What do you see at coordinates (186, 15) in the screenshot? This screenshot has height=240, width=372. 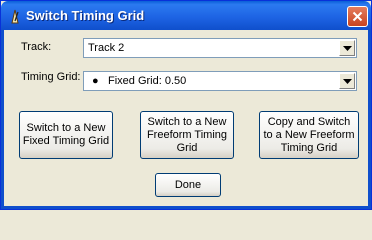 I see `title-bar: Switch Timing Grid` at bounding box center [186, 15].